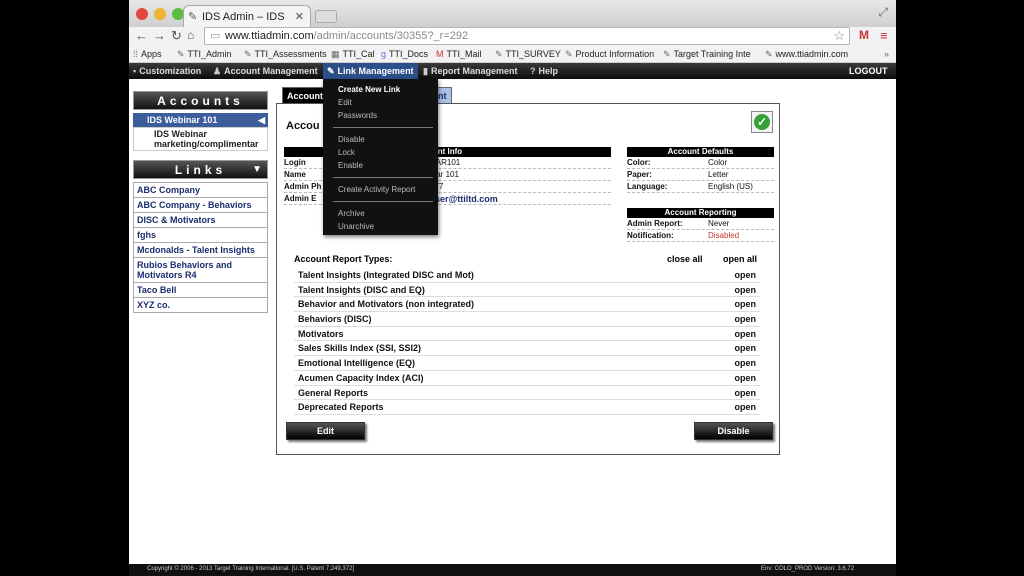  I want to click on accounts-panel-title: Accounts, so click(200, 100).